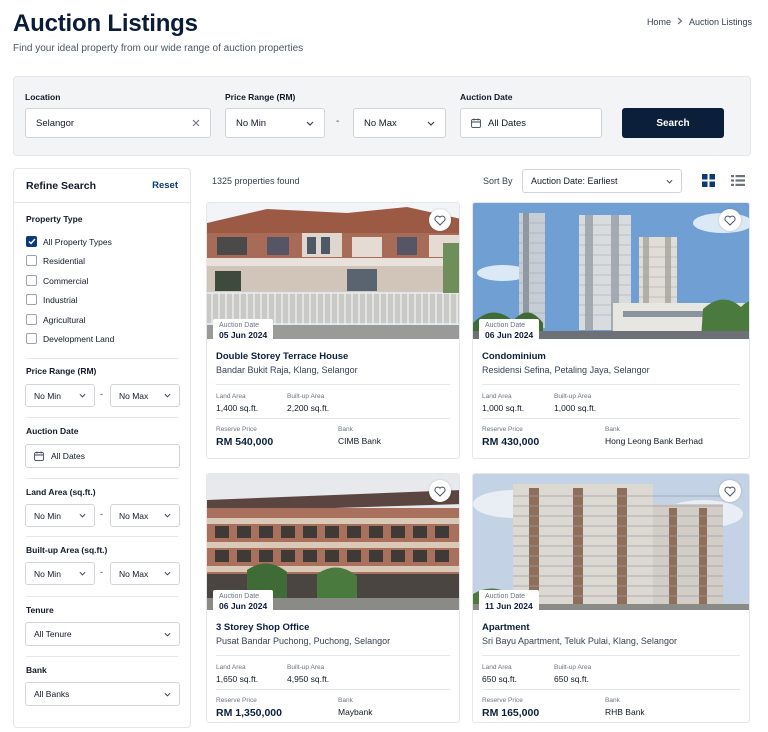  Describe the element at coordinates (256, 181) in the screenshot. I see `results-count: 1325 properties found` at that location.